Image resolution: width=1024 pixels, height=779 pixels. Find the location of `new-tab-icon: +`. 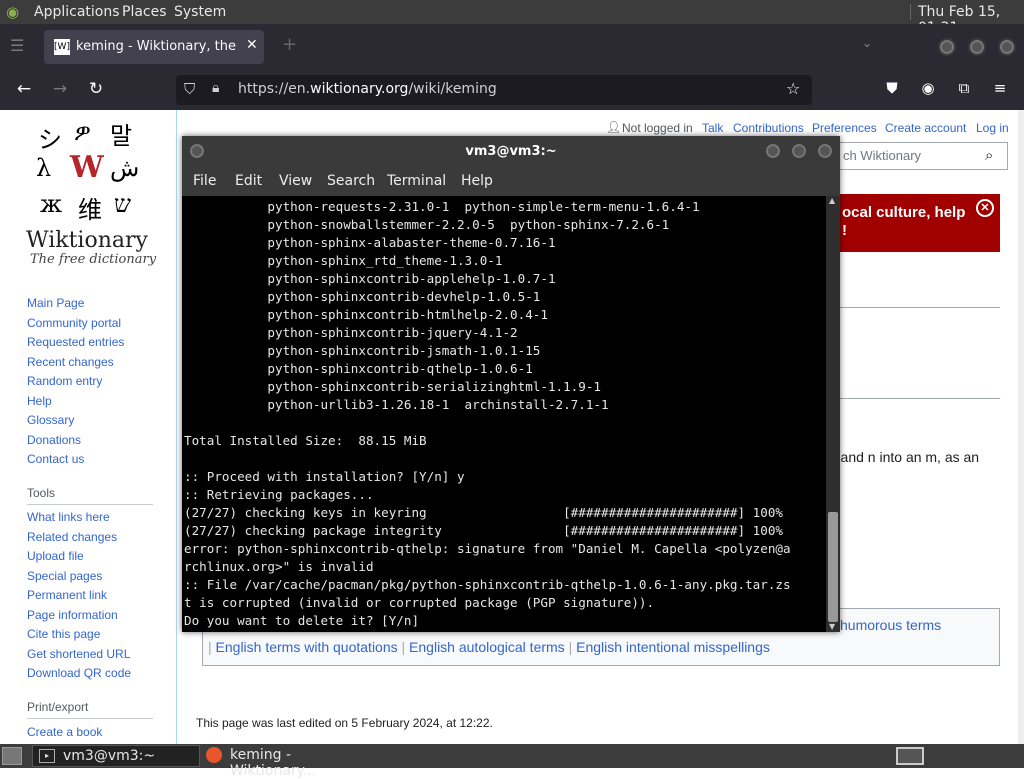

new-tab-icon: + is located at coordinates (289, 44).